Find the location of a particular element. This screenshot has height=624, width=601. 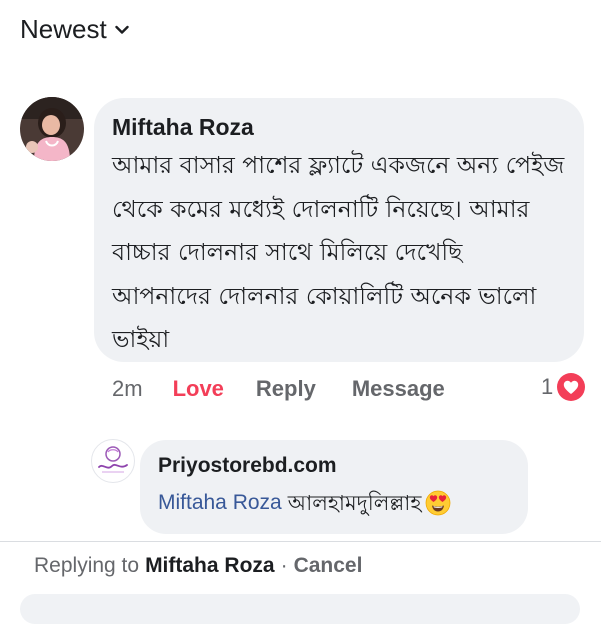

chevron-down-icon is located at coordinates (122, 30).